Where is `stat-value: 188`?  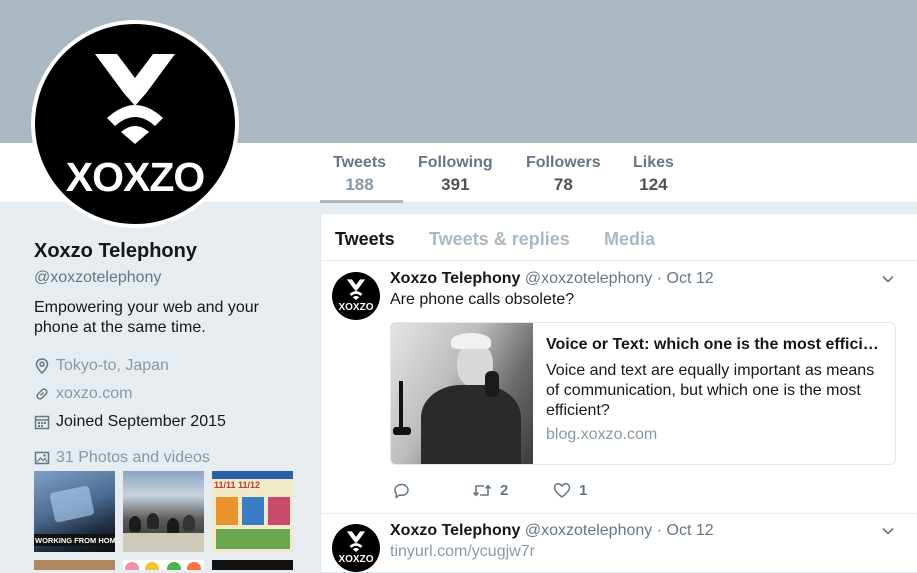 stat-value: 188 is located at coordinates (359, 184).